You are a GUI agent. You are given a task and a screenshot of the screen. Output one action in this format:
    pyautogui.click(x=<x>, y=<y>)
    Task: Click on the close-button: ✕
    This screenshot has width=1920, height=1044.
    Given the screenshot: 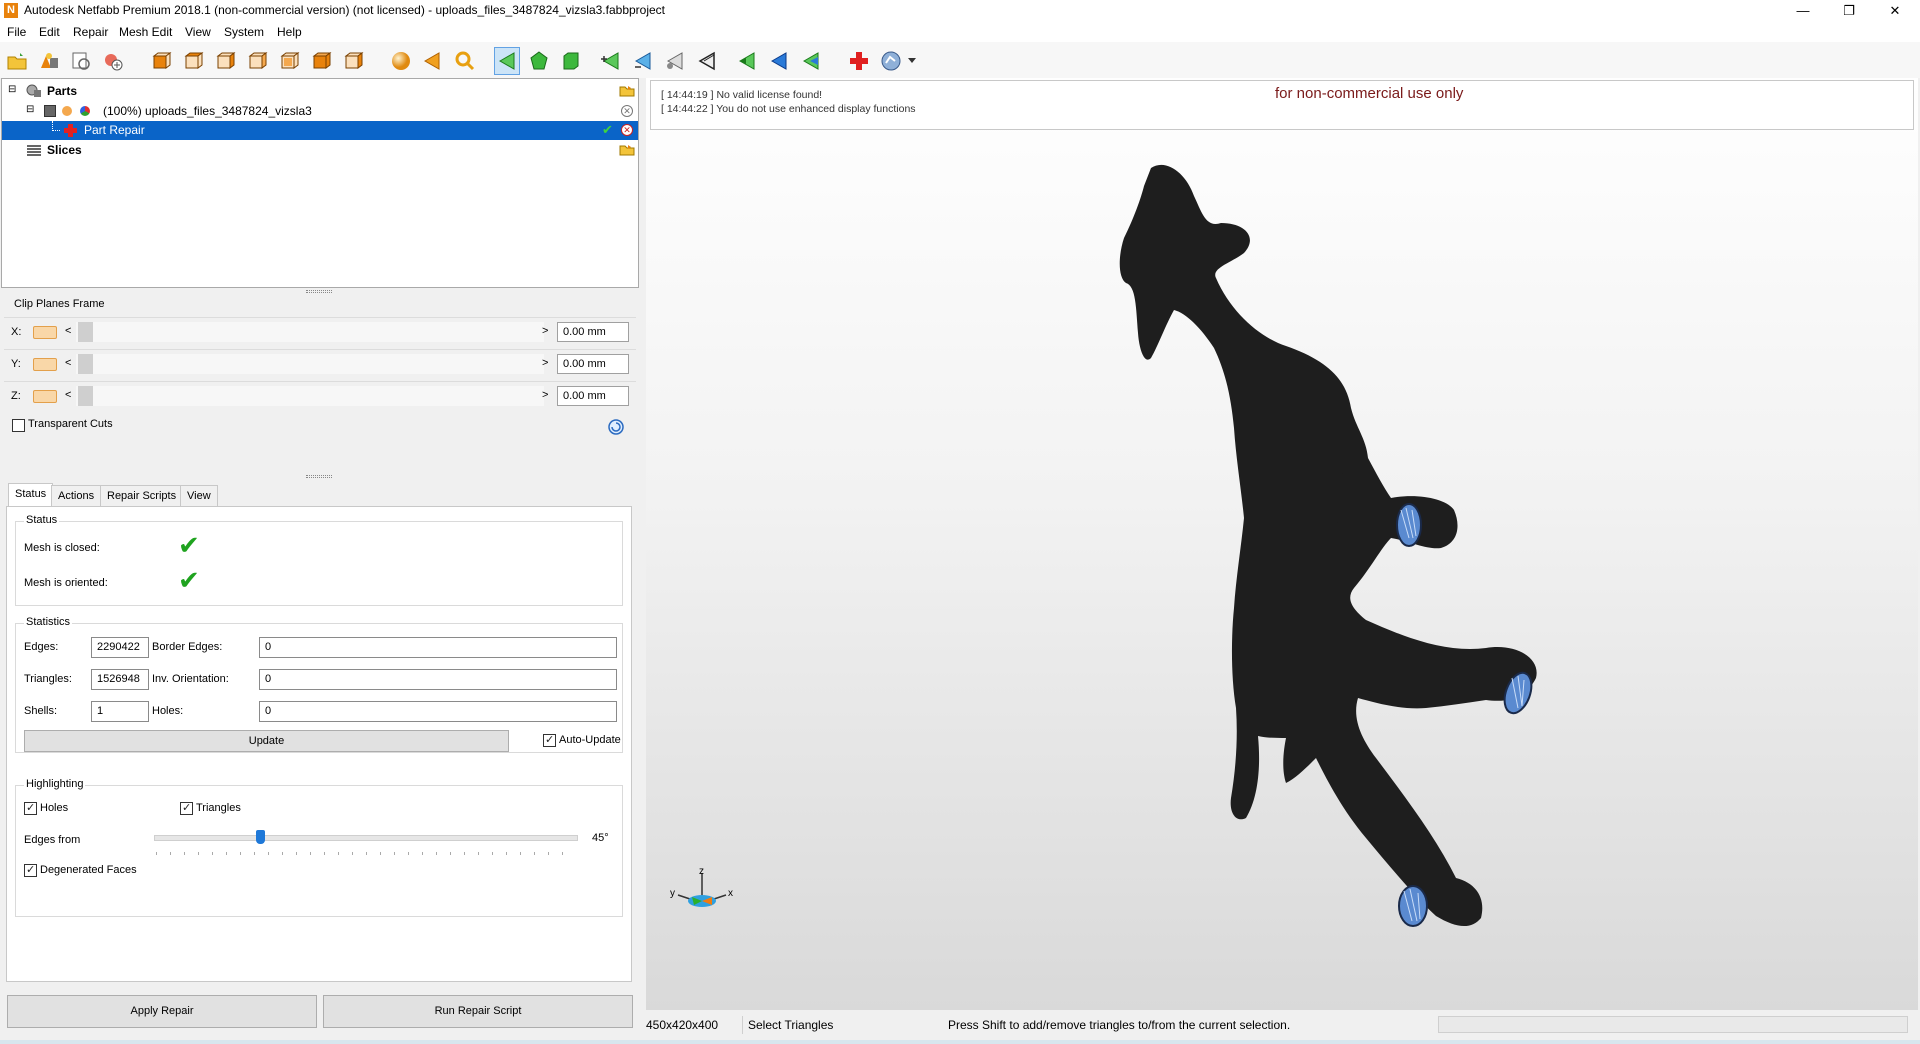 What is the action you would take?
    pyautogui.click(x=1895, y=11)
    